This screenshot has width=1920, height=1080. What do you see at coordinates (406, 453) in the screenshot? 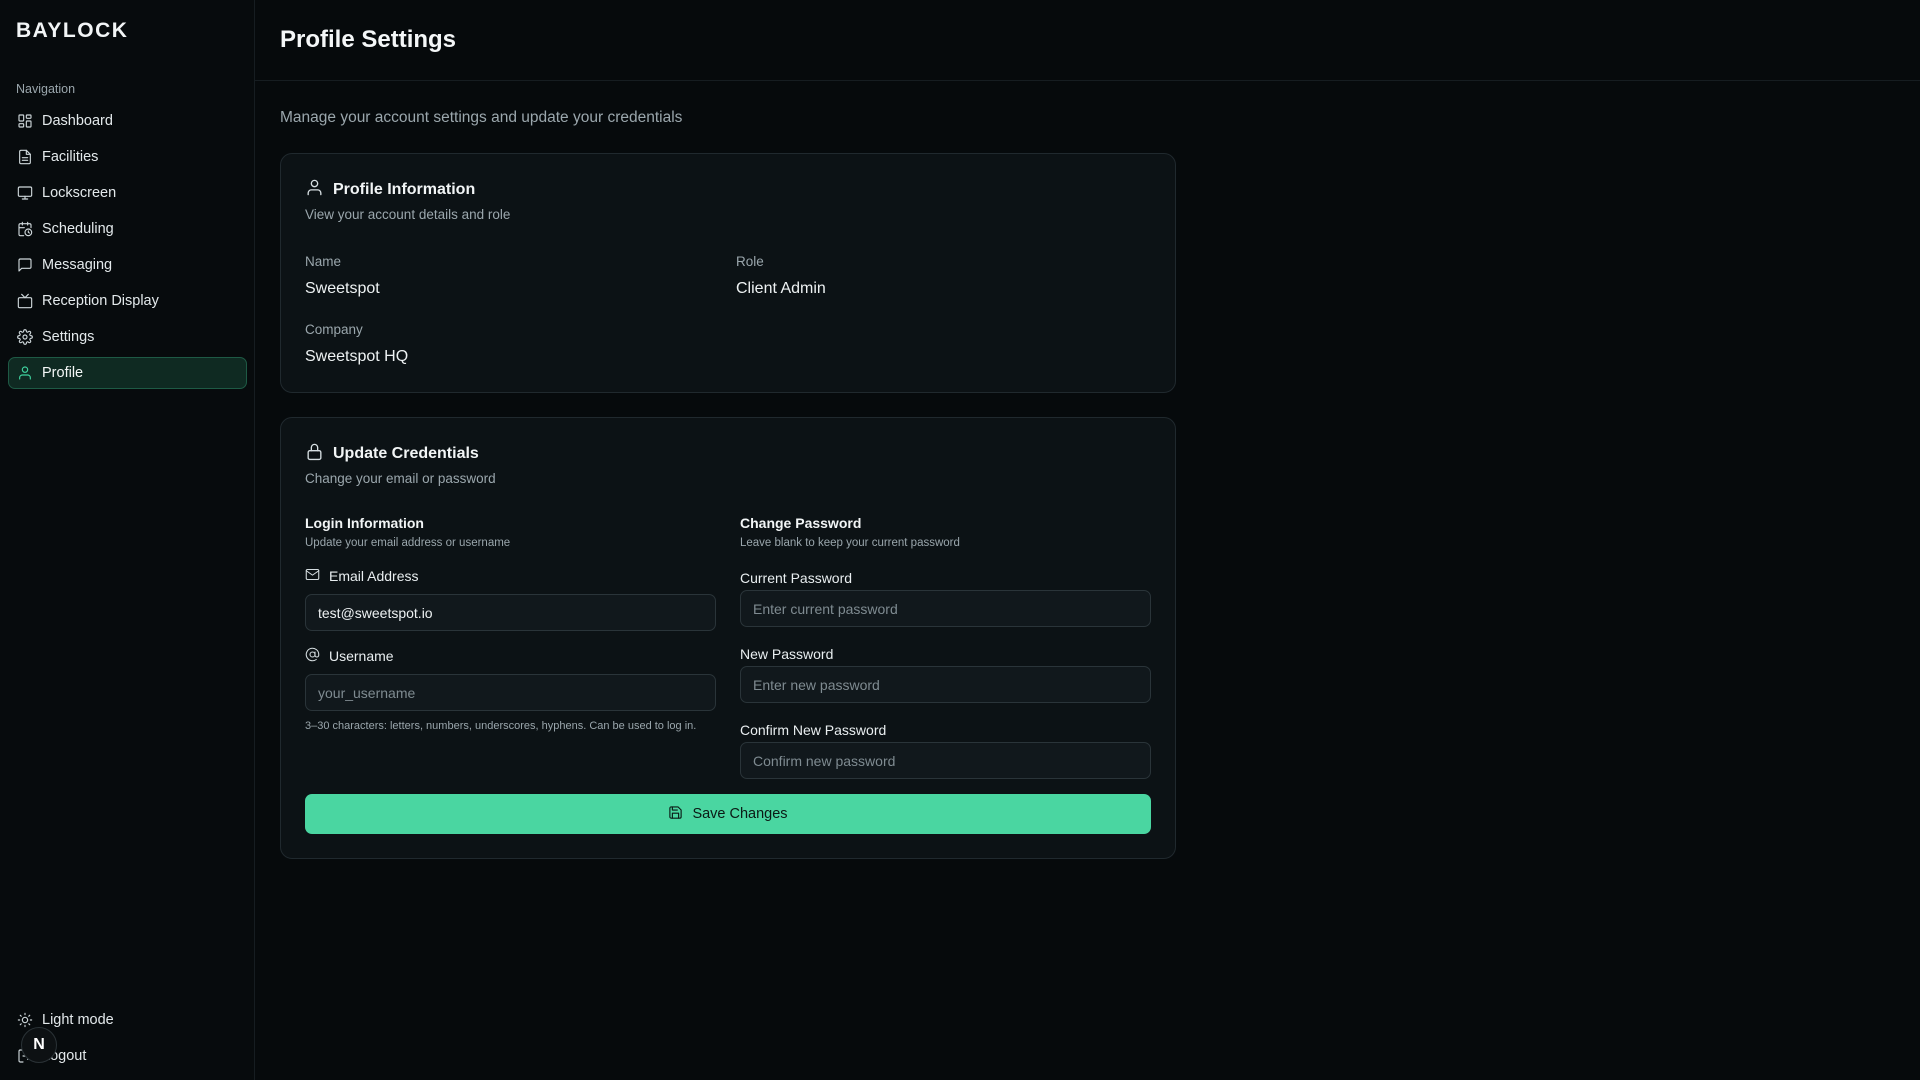
I see `credentials-card-title: Update Credentials` at bounding box center [406, 453].